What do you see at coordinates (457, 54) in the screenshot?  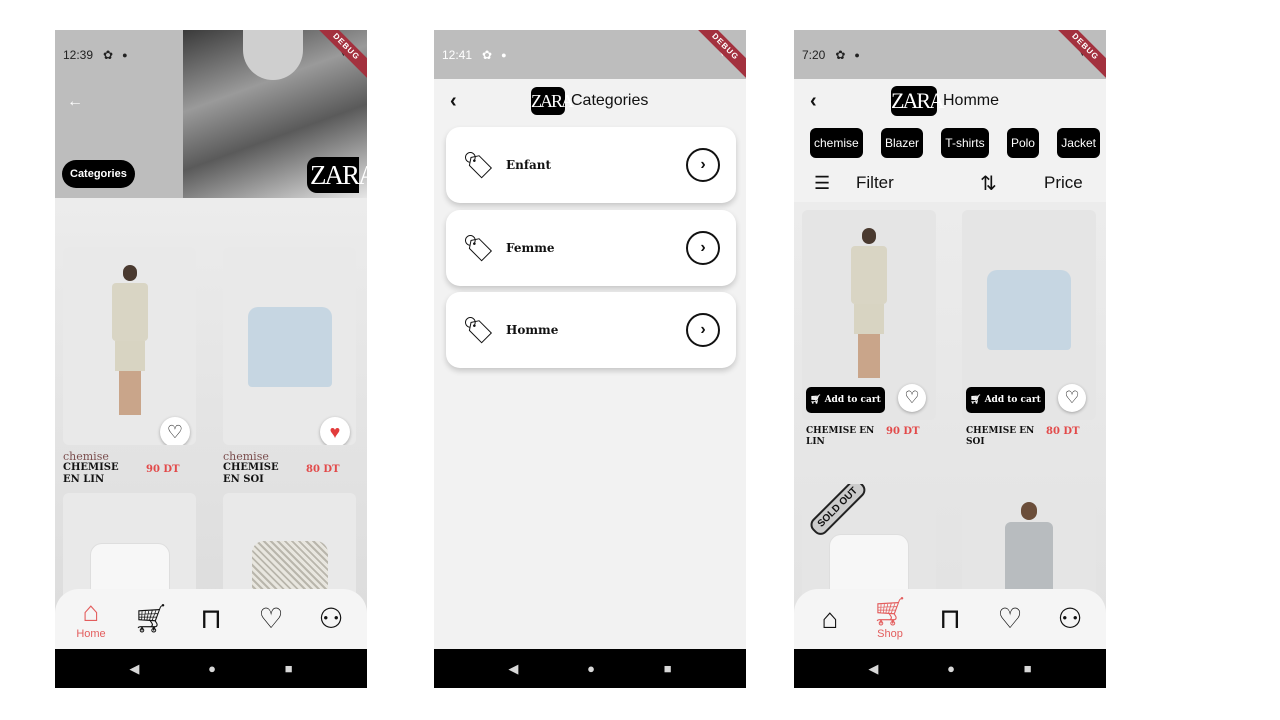 I see `status-time: 12:41` at bounding box center [457, 54].